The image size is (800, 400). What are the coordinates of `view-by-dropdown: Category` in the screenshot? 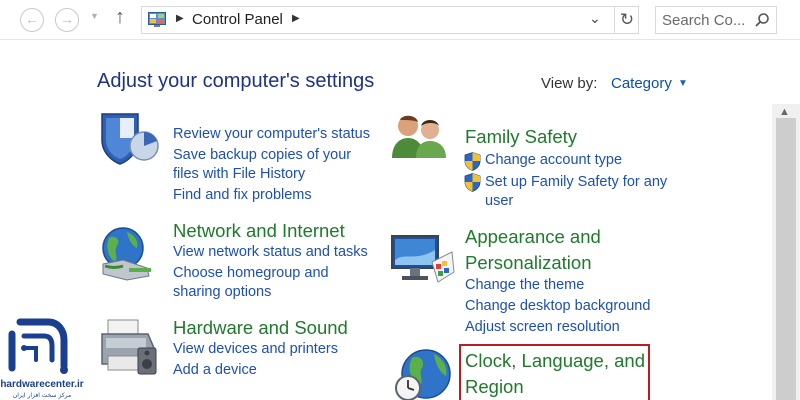 It's located at (641, 83).